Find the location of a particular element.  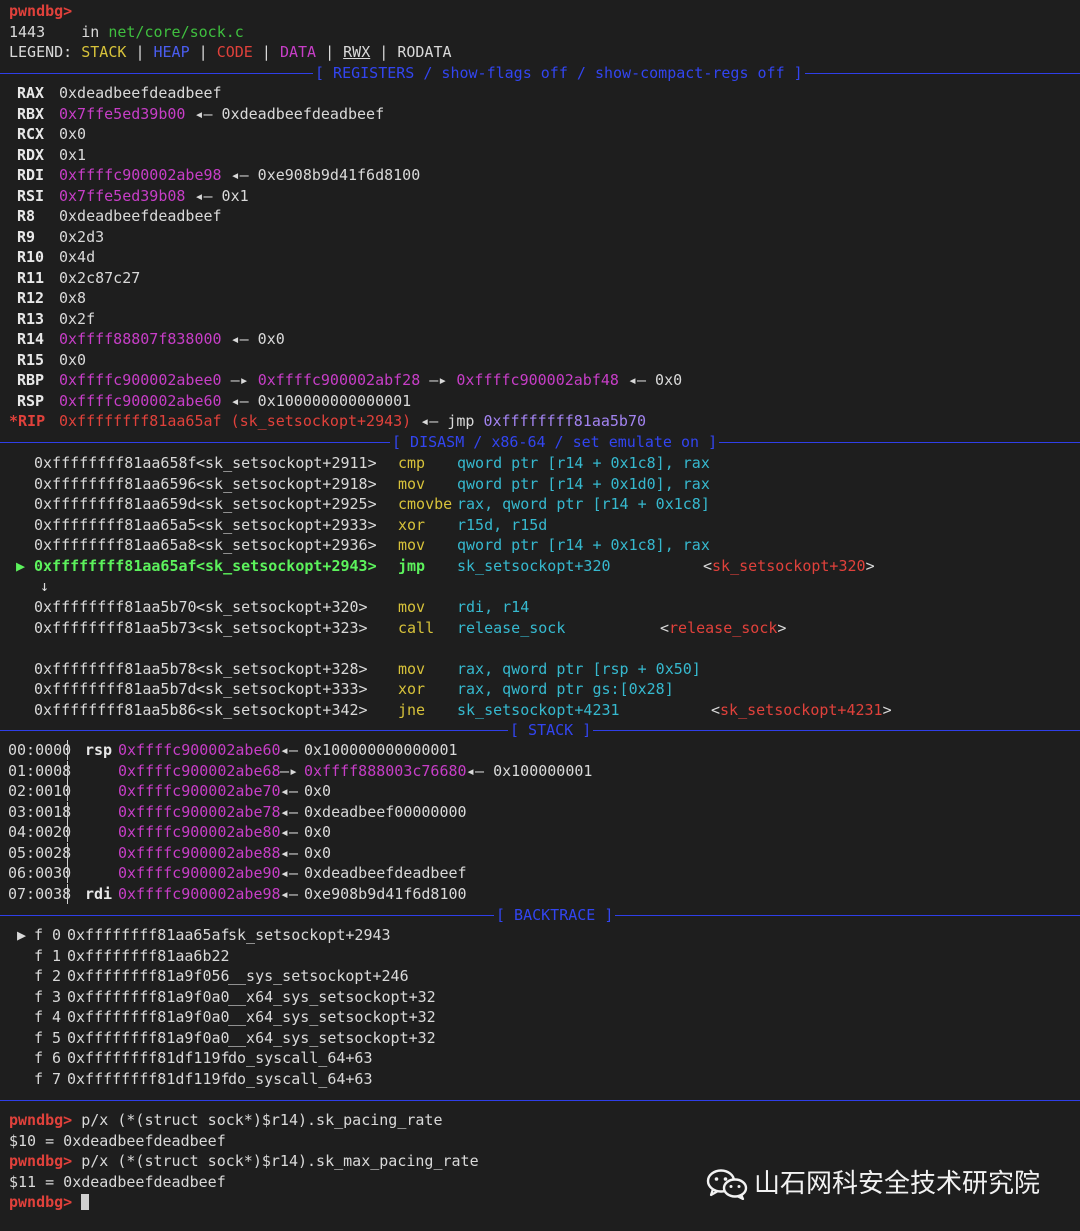

prompt-line: pwndbg> is located at coordinates (40, 11).